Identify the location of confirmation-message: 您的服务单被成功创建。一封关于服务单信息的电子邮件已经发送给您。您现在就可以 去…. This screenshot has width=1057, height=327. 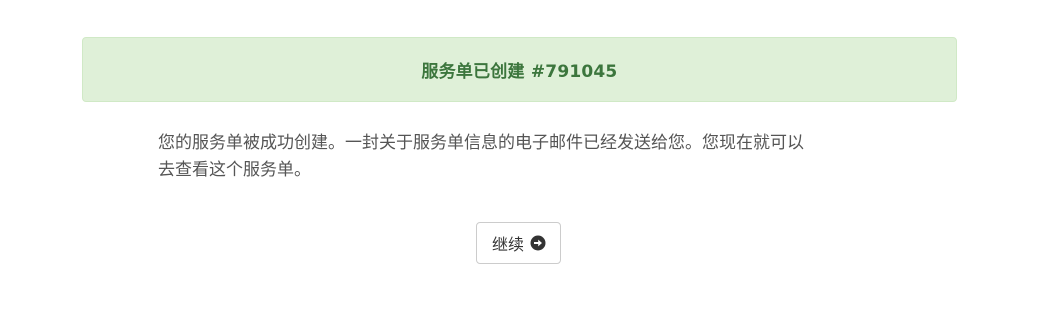
(528, 157).